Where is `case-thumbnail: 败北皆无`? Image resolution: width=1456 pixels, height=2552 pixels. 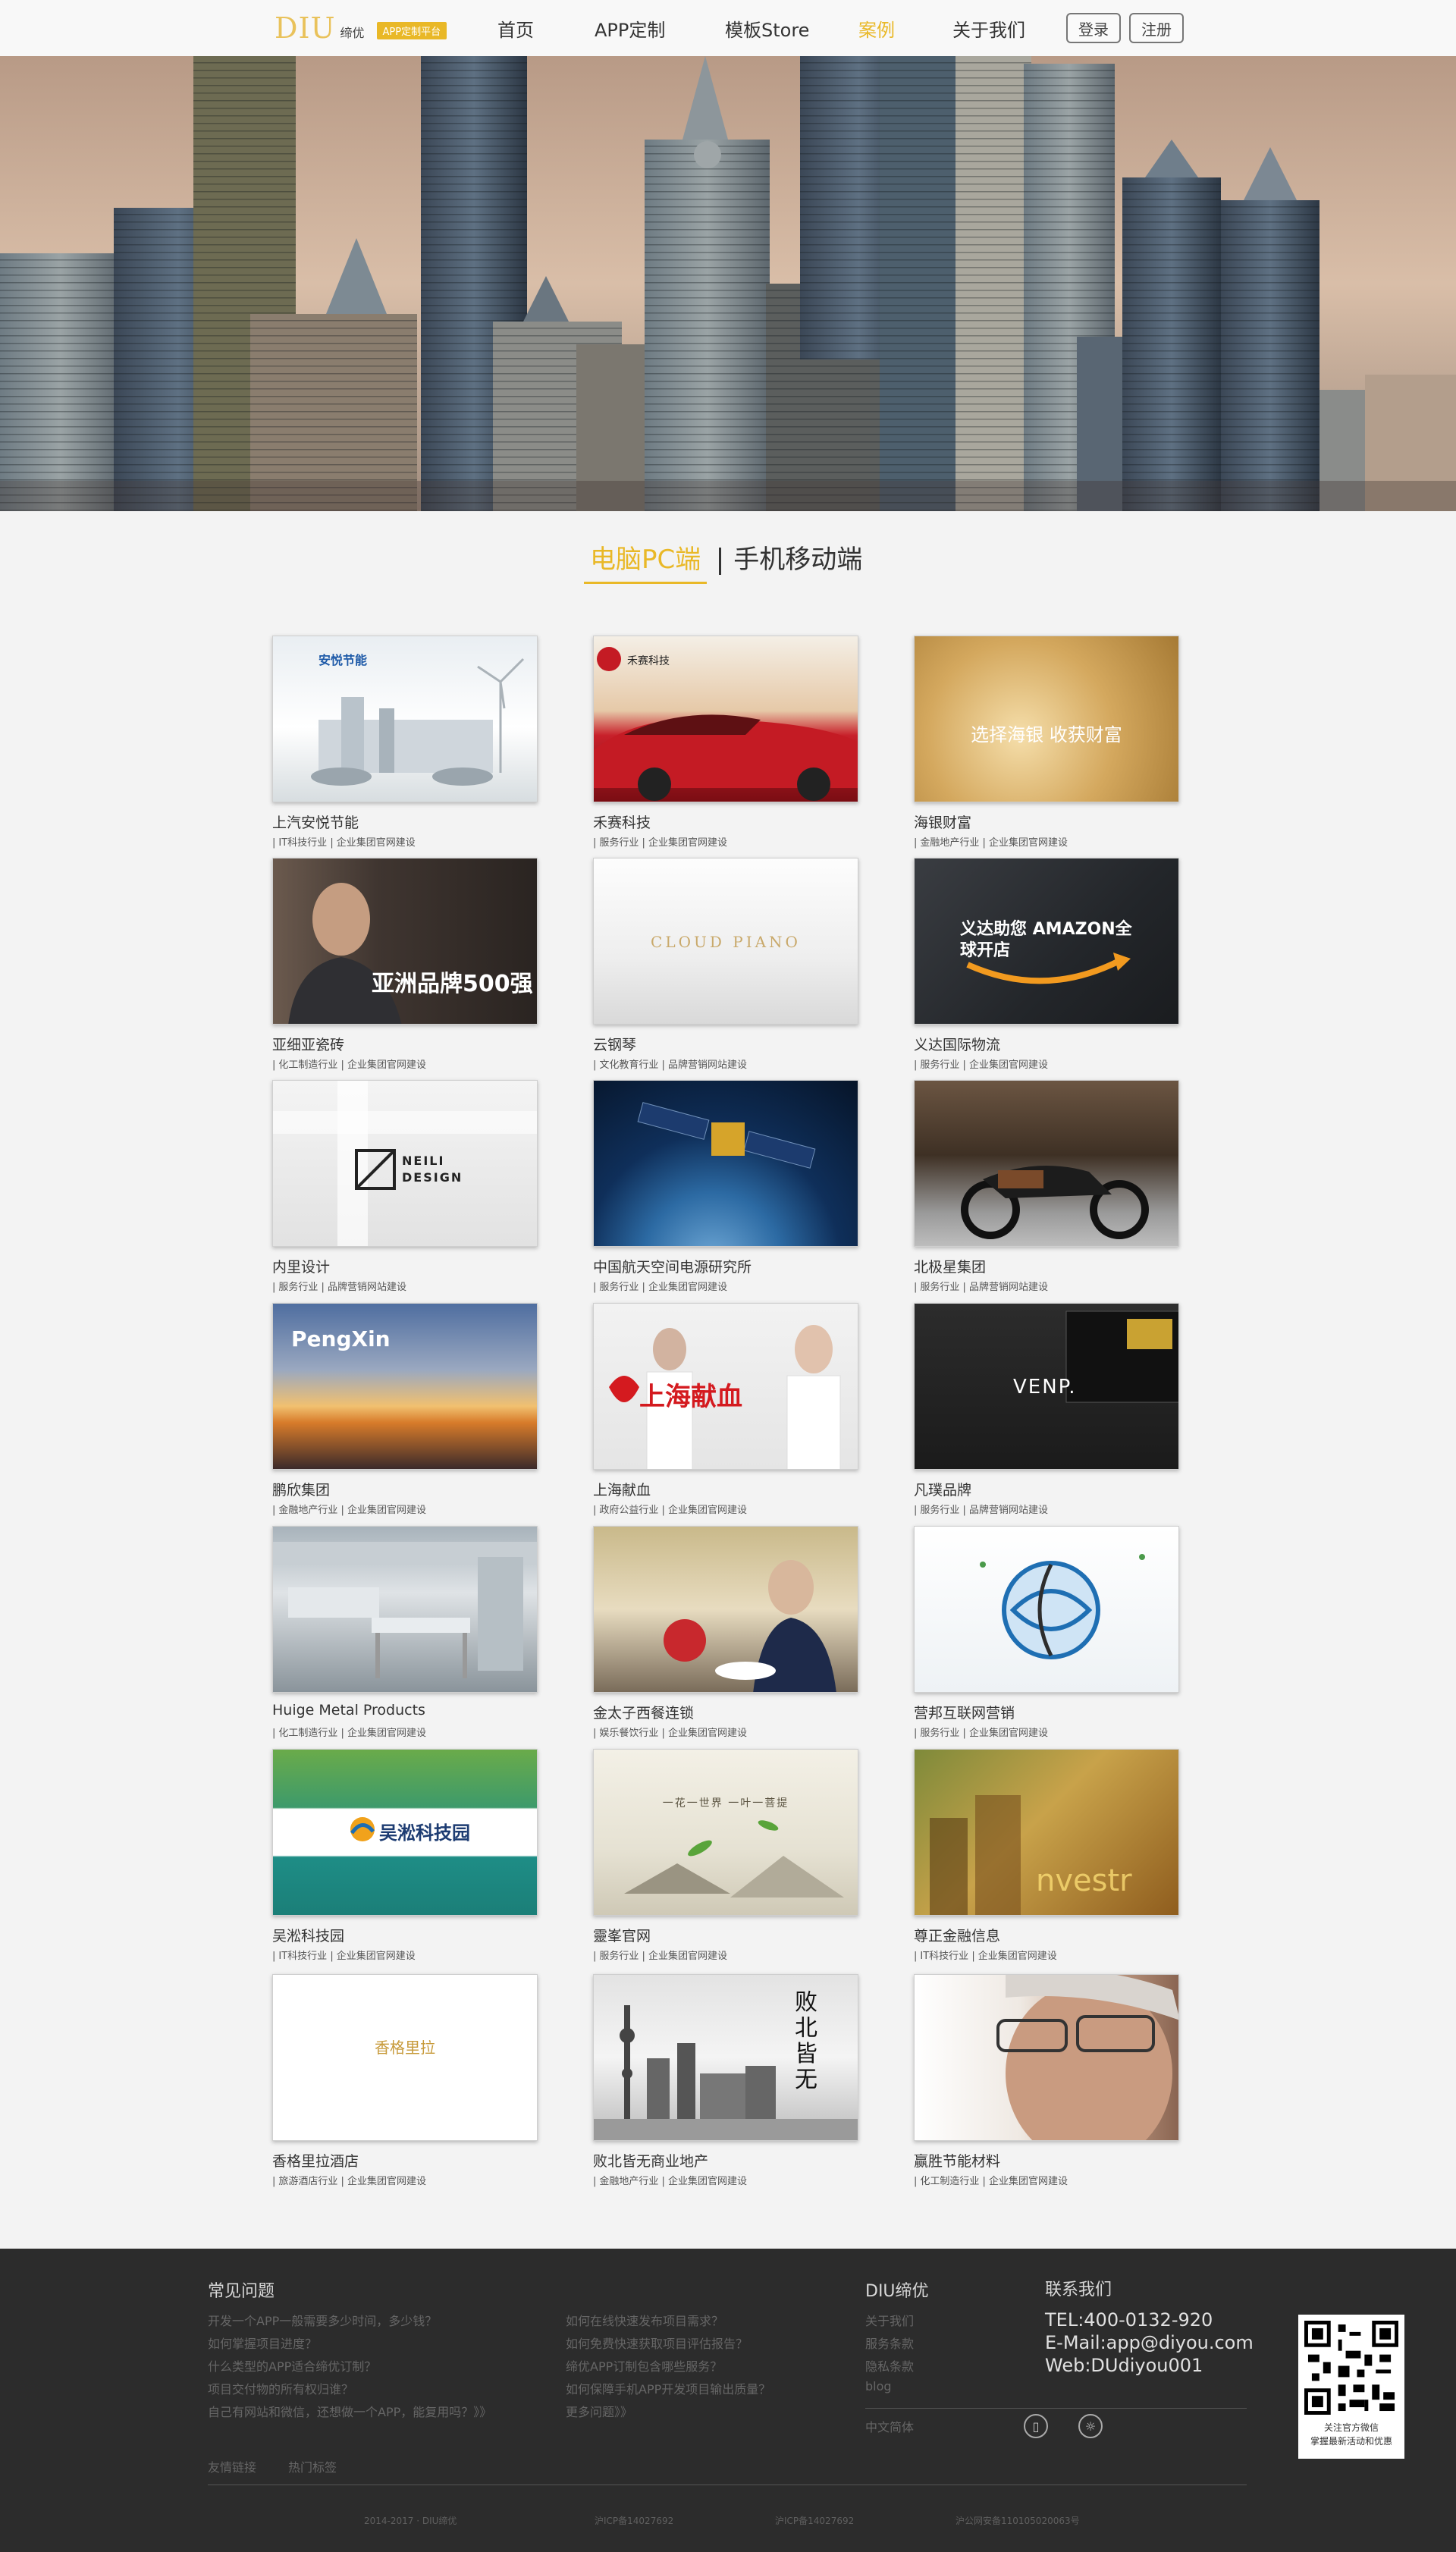
case-thumbnail: 败北皆无 is located at coordinates (725, 2057).